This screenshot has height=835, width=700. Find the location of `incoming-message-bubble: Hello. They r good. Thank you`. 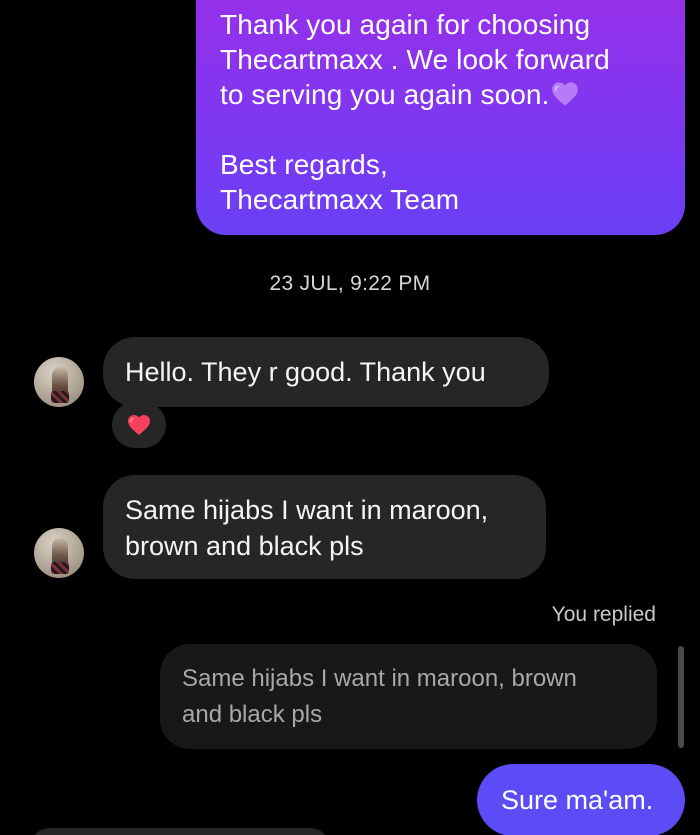

incoming-message-bubble: Hello. They r good. Thank you is located at coordinates (326, 372).